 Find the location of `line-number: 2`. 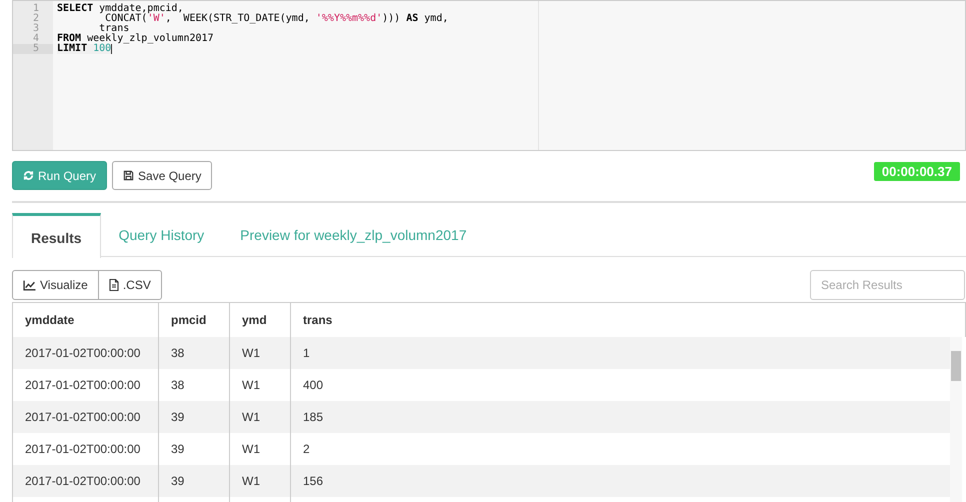

line-number: 2 is located at coordinates (36, 19).